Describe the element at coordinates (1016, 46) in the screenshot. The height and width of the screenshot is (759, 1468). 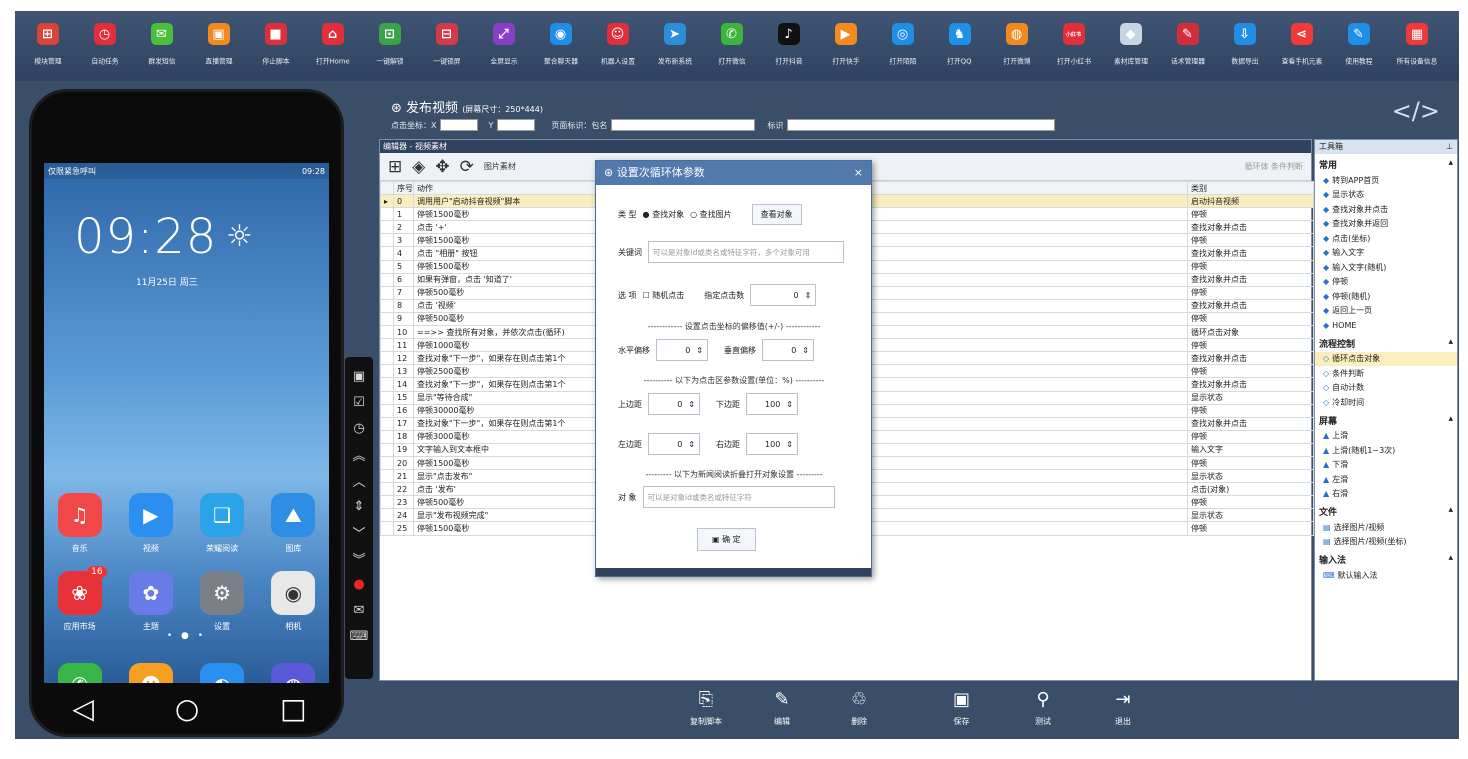
I see `toolbar-button-weibo: ◍ 打开微博` at that location.